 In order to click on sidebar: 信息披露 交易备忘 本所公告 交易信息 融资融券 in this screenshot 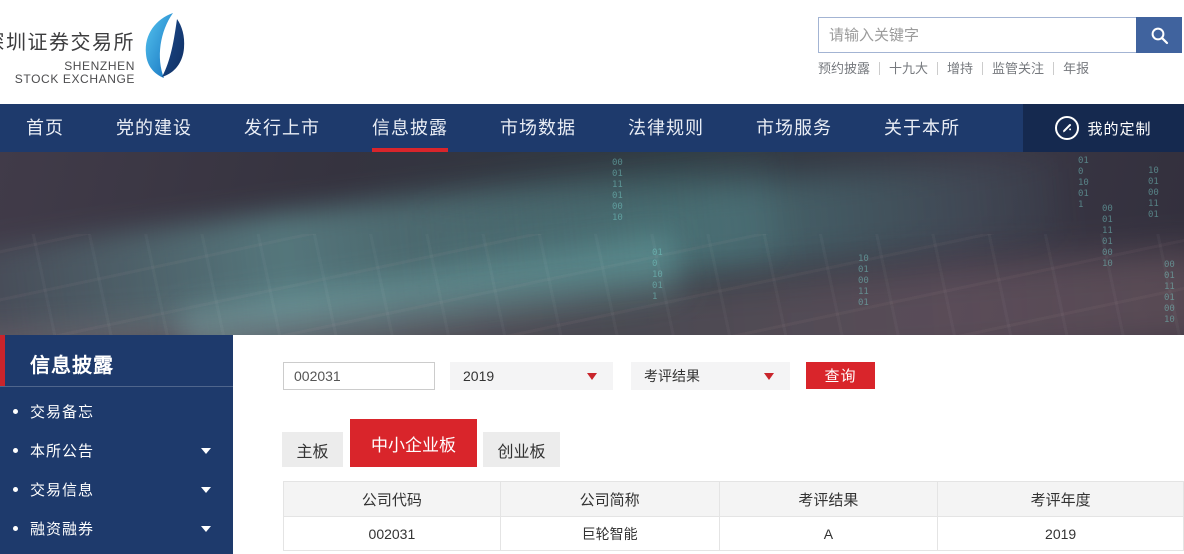, I will do `click(116, 444)`.